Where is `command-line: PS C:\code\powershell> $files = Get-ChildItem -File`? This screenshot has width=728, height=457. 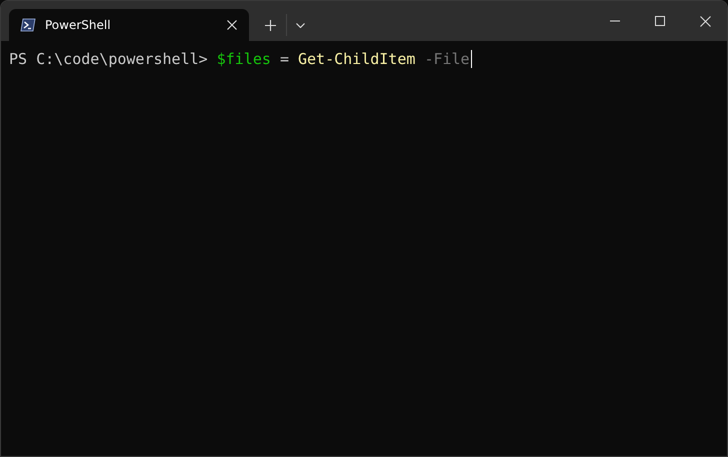 command-line: PS C:\code\powershell> $files = Get-ChildItem -File is located at coordinates (239, 59).